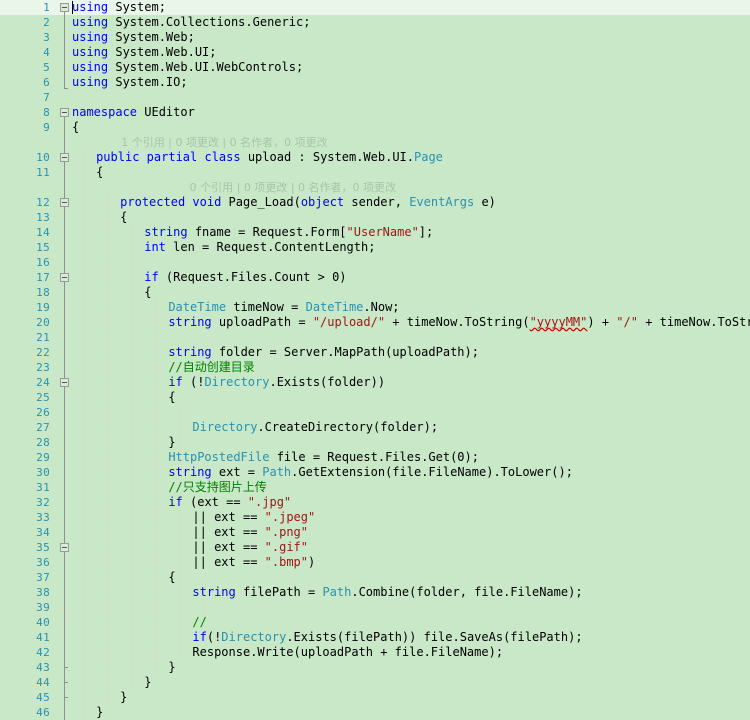  What do you see at coordinates (261, 202) in the screenshot?
I see `code-token-pln: Page_Load(` at bounding box center [261, 202].